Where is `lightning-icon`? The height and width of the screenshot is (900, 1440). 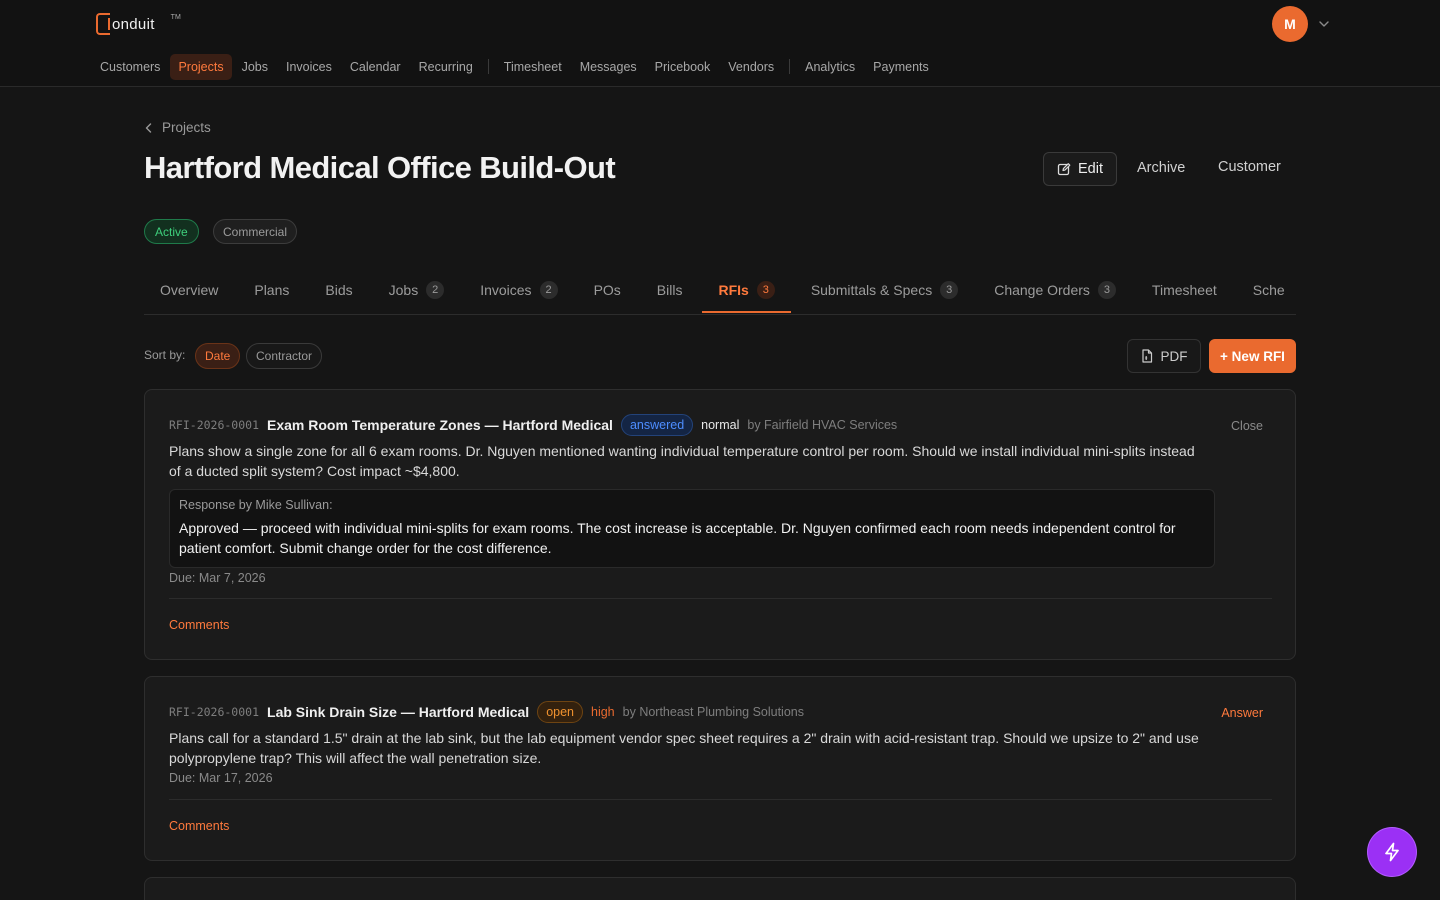 lightning-icon is located at coordinates (1392, 852).